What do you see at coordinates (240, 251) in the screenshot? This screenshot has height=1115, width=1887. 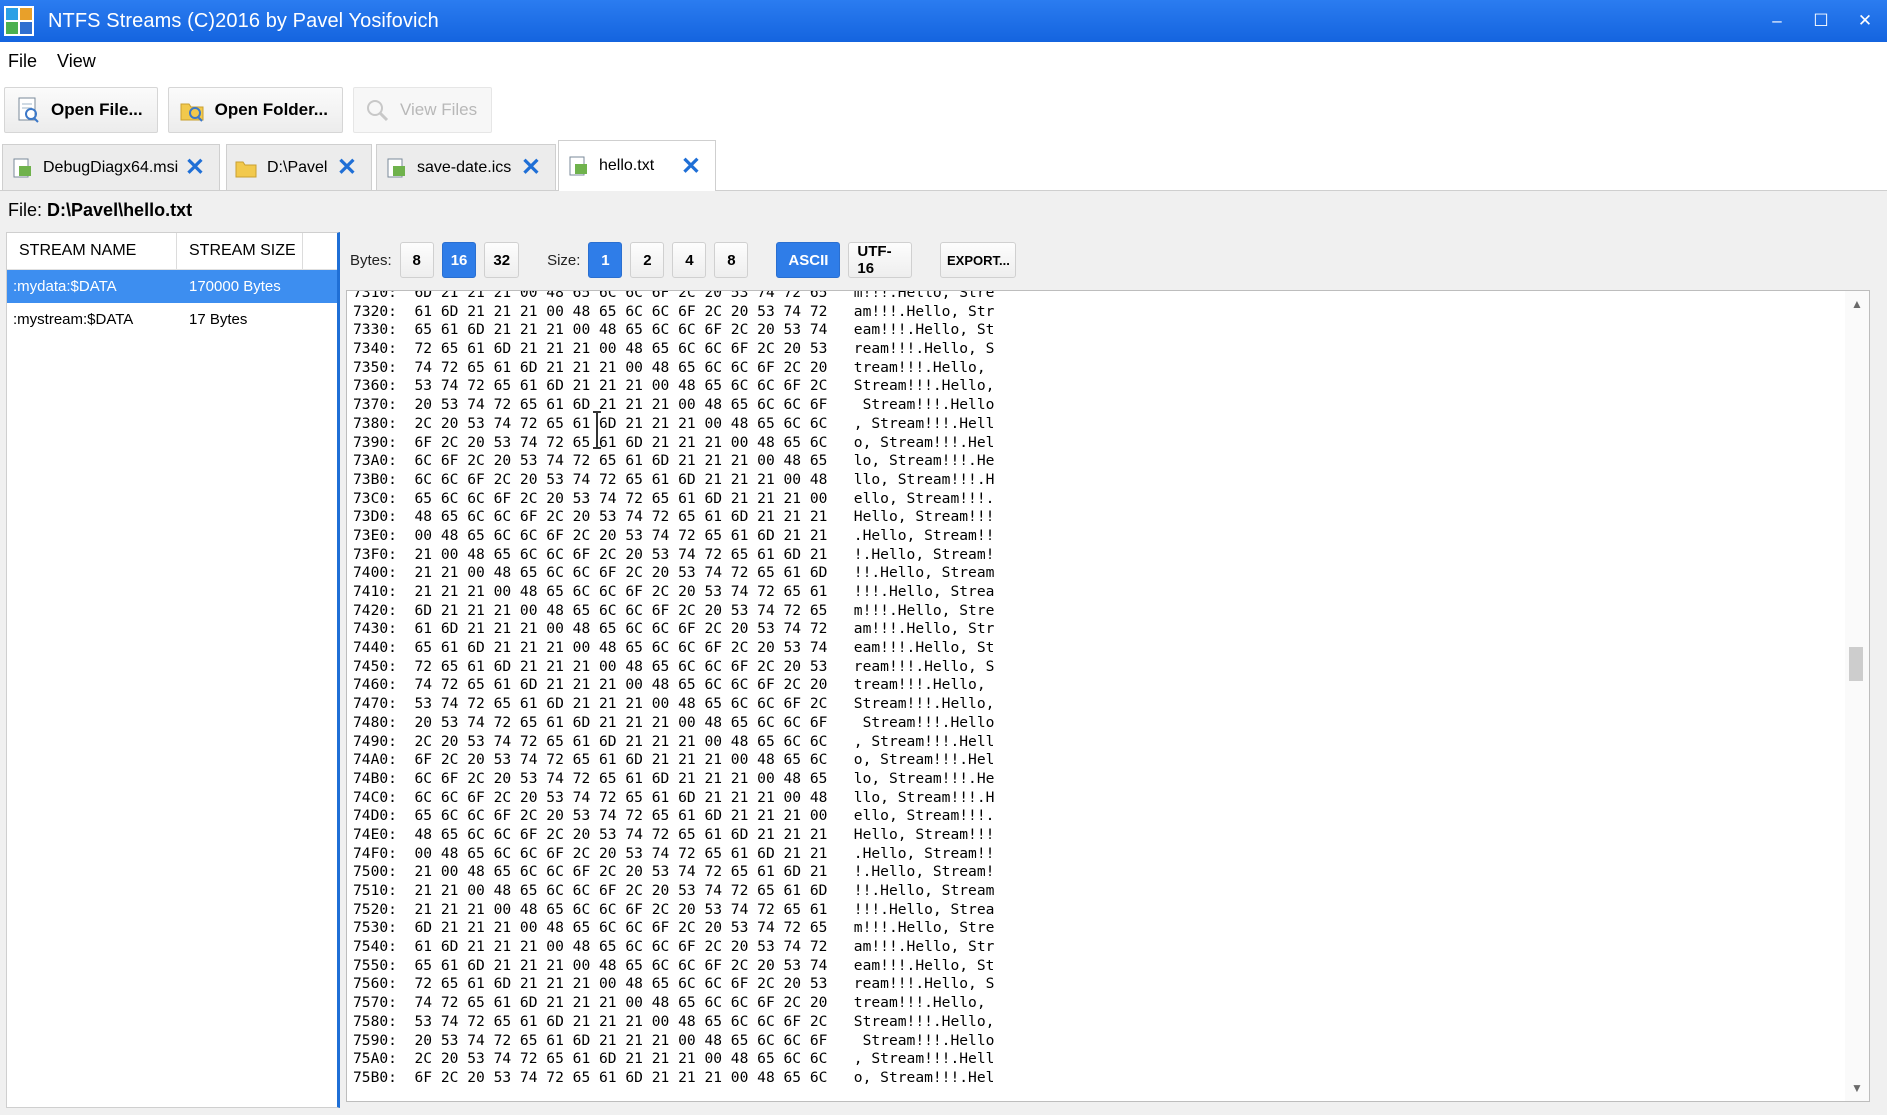 I see `column-header-stream-size: STREAM SIZE` at bounding box center [240, 251].